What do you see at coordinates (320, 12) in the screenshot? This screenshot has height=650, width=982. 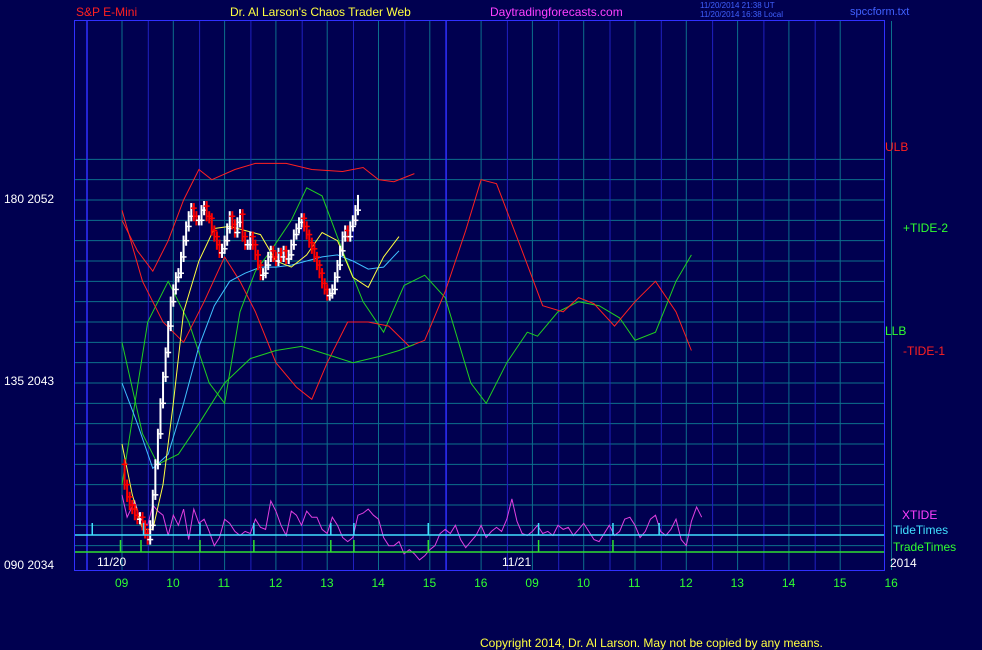 I see `chart-title: Dr. Al Larson's Chaos Trader Web` at bounding box center [320, 12].